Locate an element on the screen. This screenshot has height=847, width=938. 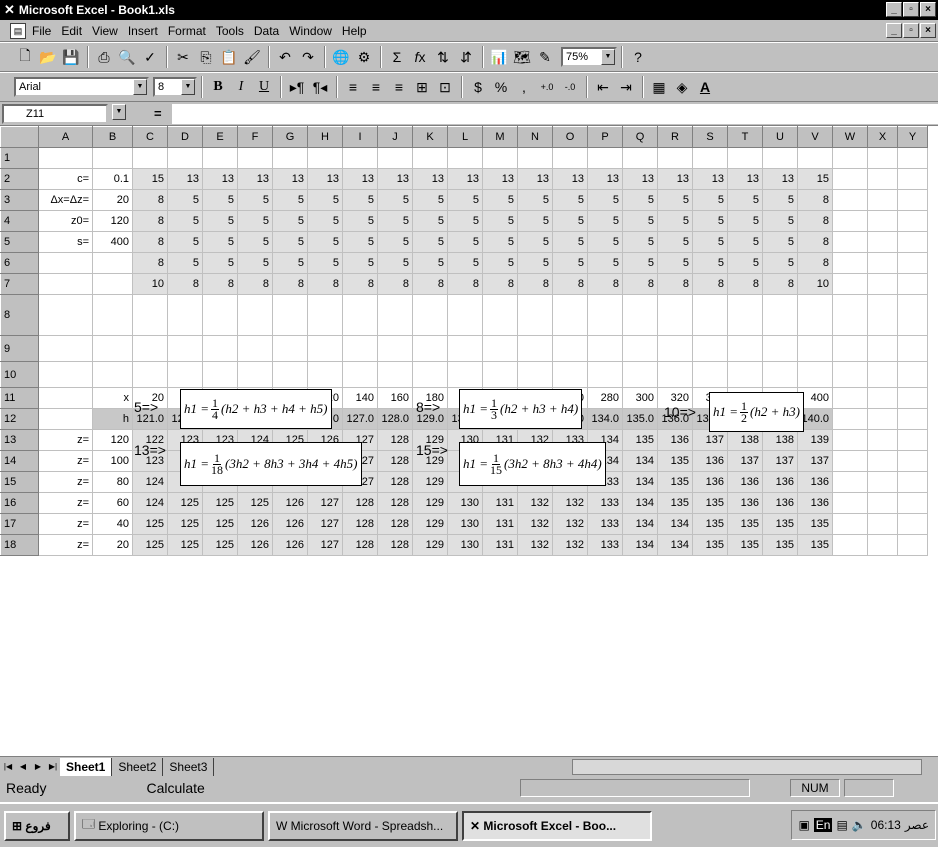
coeff-cell: 15 is located at coordinates (815, 179).